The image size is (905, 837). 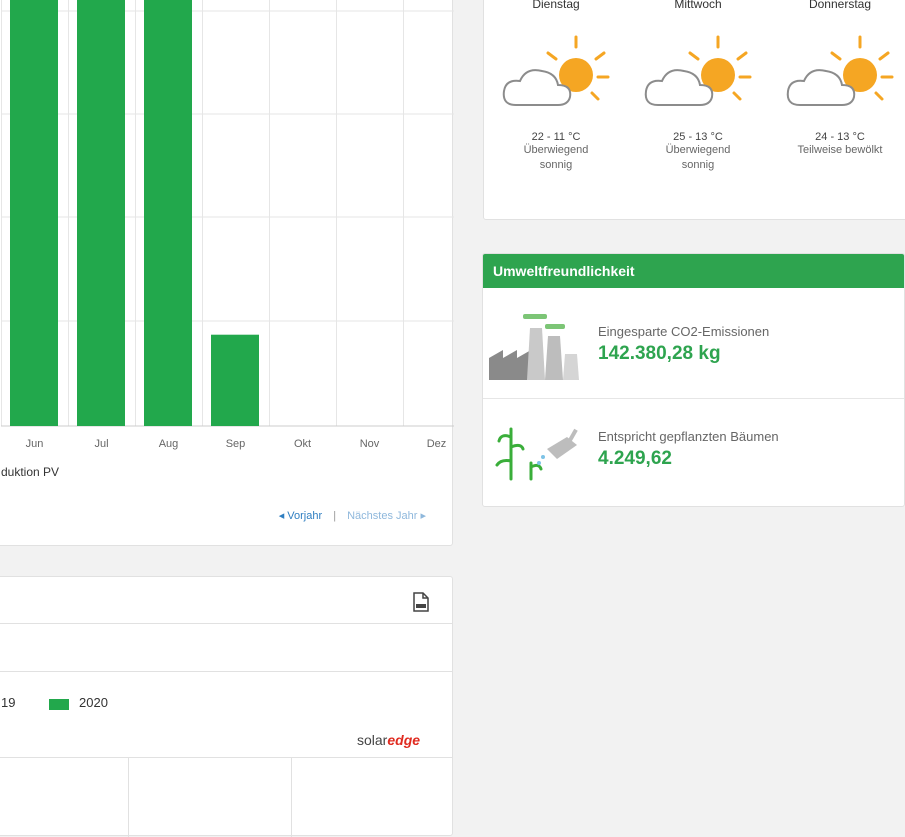 What do you see at coordinates (8, 702) in the screenshot?
I see `legend-prev-year: 19` at bounding box center [8, 702].